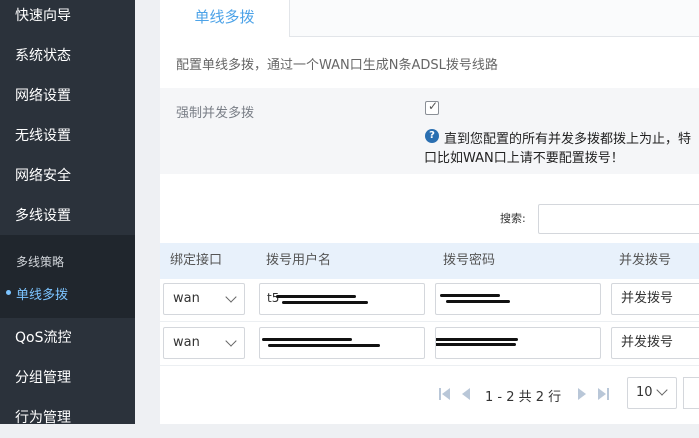 This screenshot has width=699, height=438. What do you see at coordinates (429, 18) in the screenshot?
I see `tab-bar: 单线多拨` at bounding box center [429, 18].